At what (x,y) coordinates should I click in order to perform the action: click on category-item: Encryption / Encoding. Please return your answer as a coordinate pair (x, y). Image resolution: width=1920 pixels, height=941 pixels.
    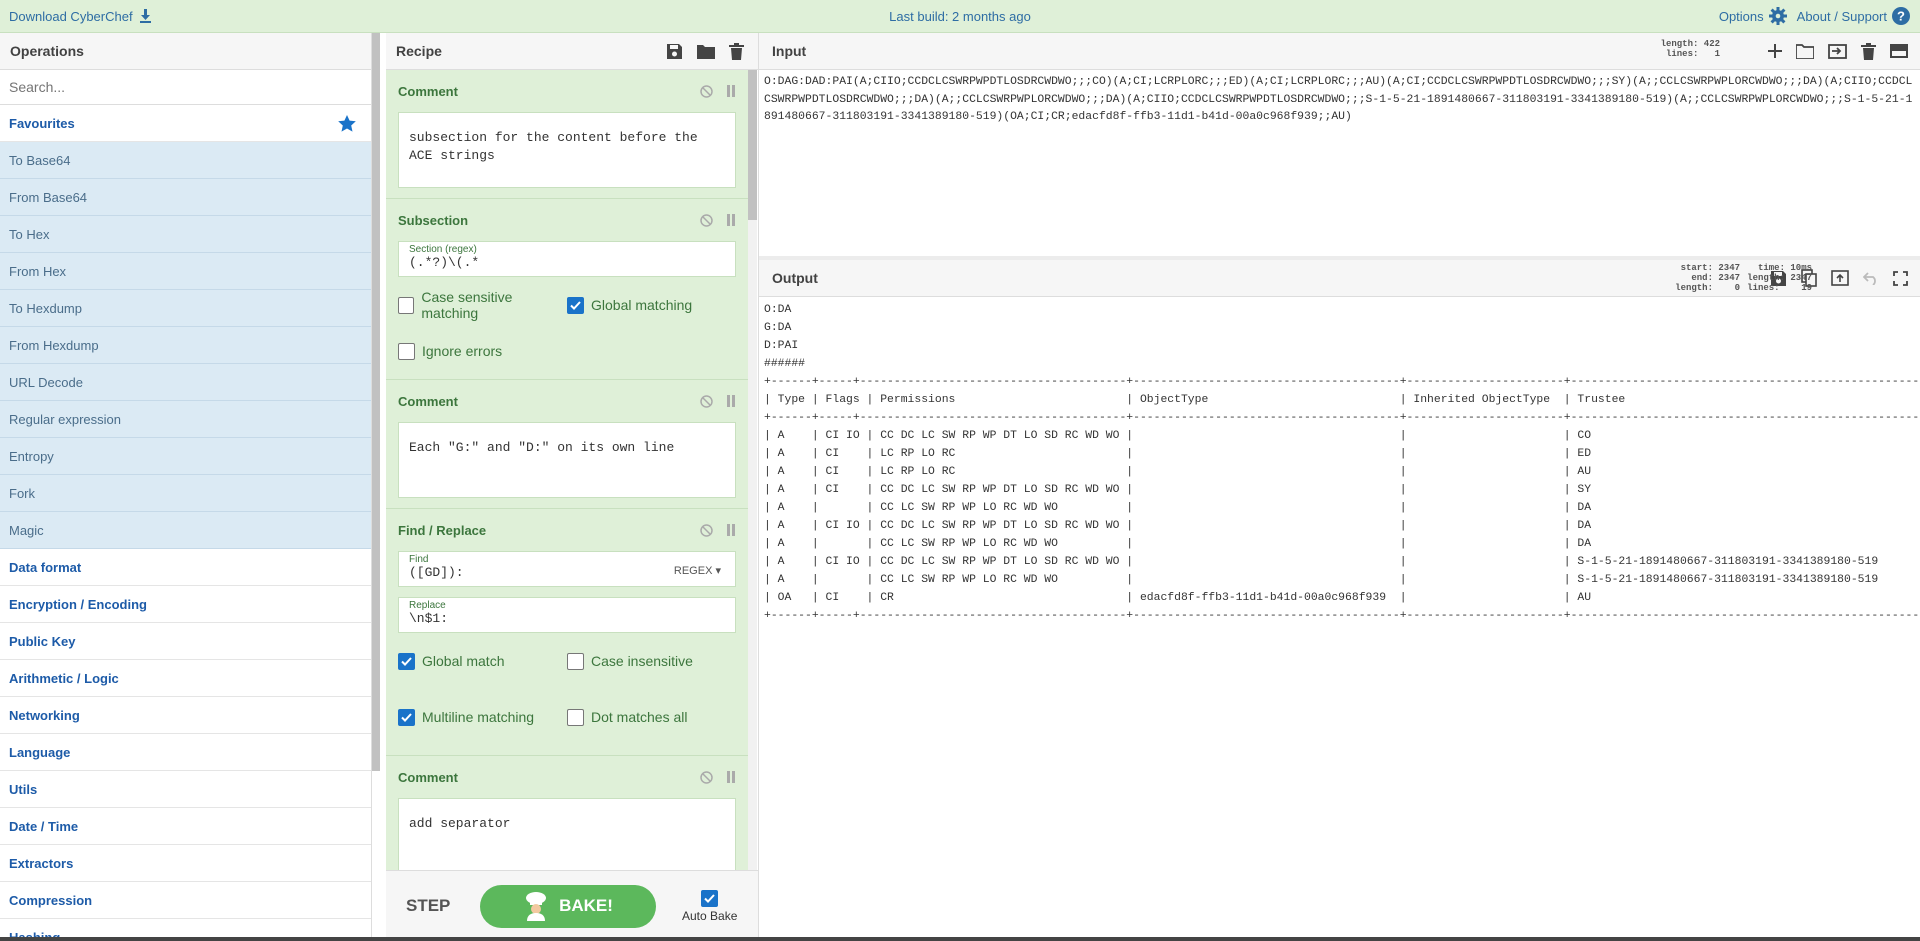
    Looking at the image, I should click on (185, 604).